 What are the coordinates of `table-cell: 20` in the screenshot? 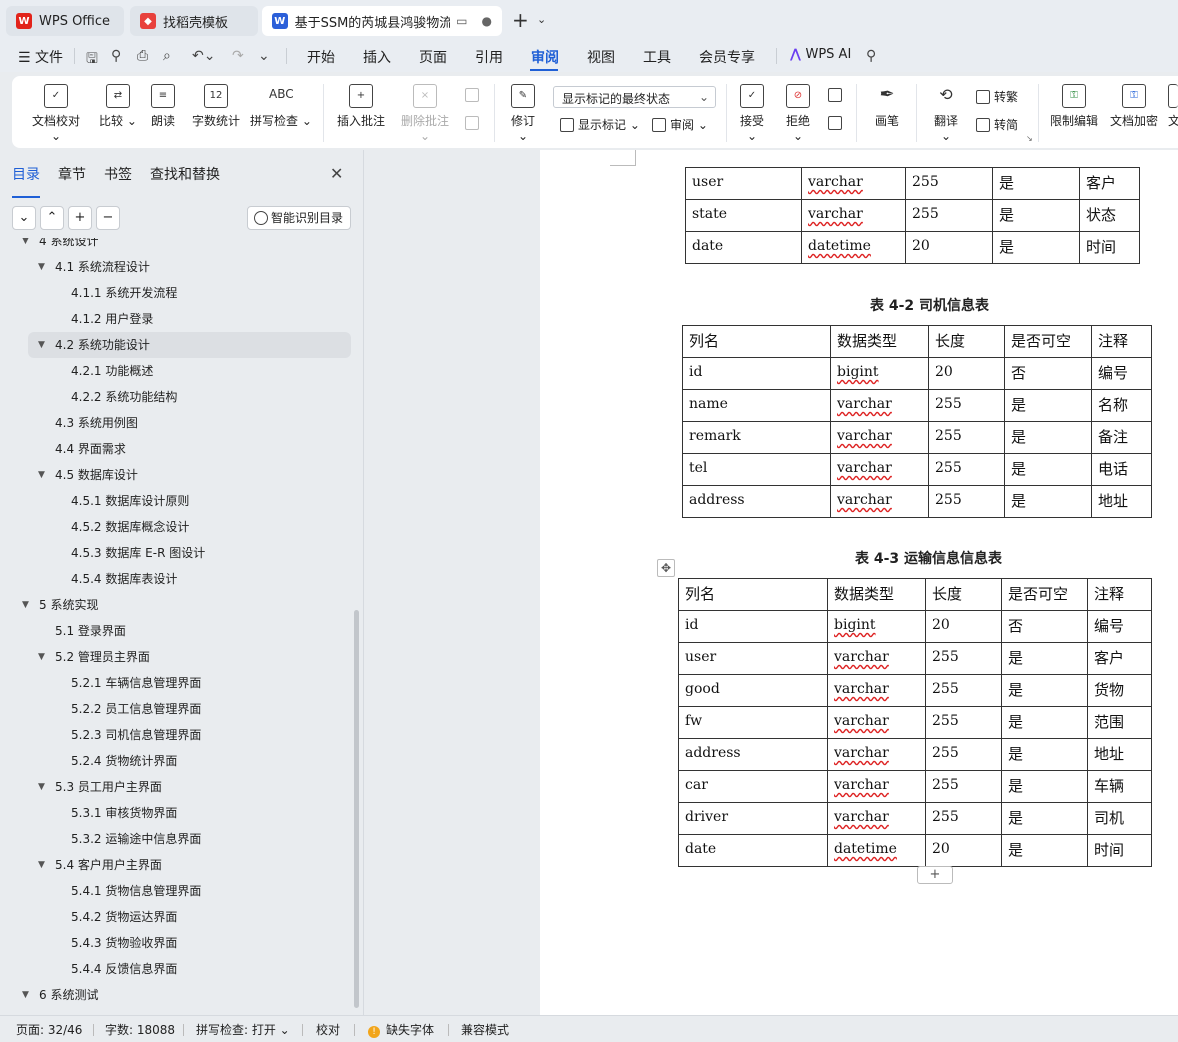 It's located at (949, 247).